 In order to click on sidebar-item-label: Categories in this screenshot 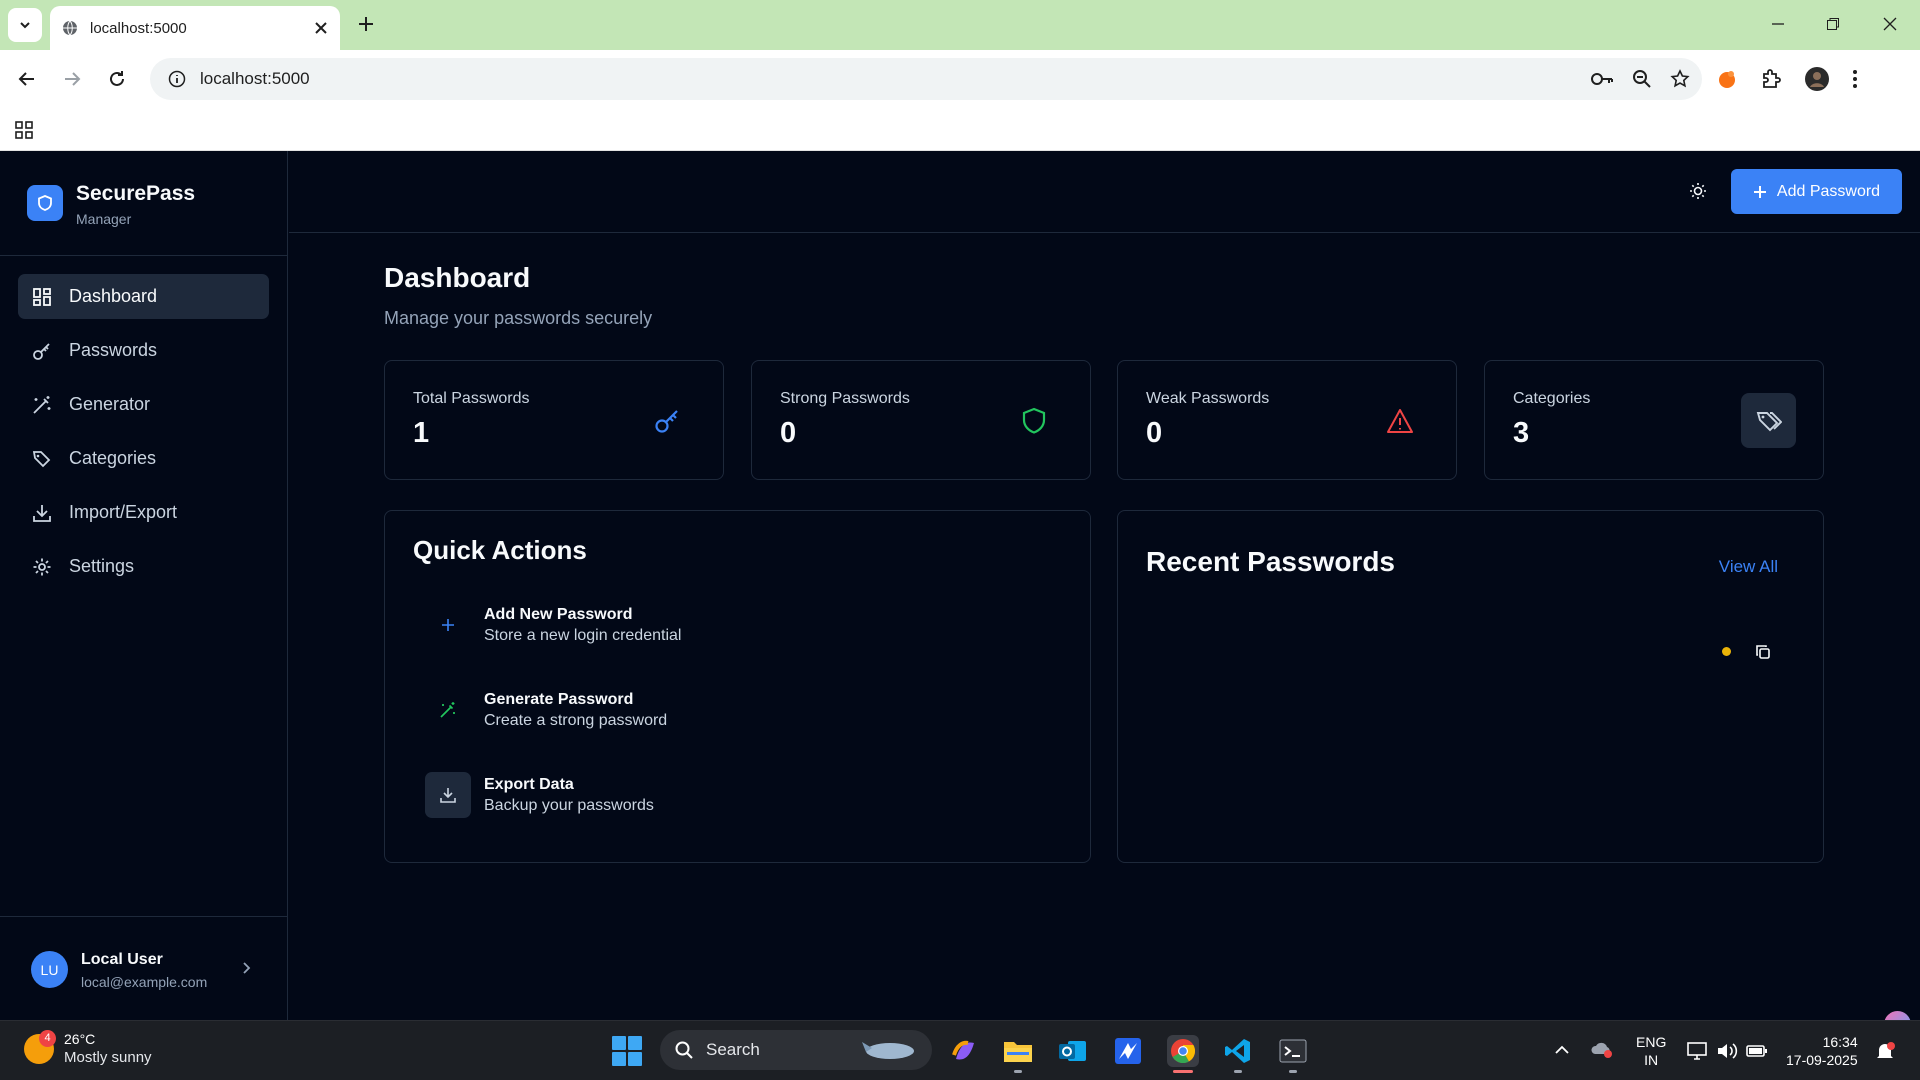, I will do `click(113, 458)`.